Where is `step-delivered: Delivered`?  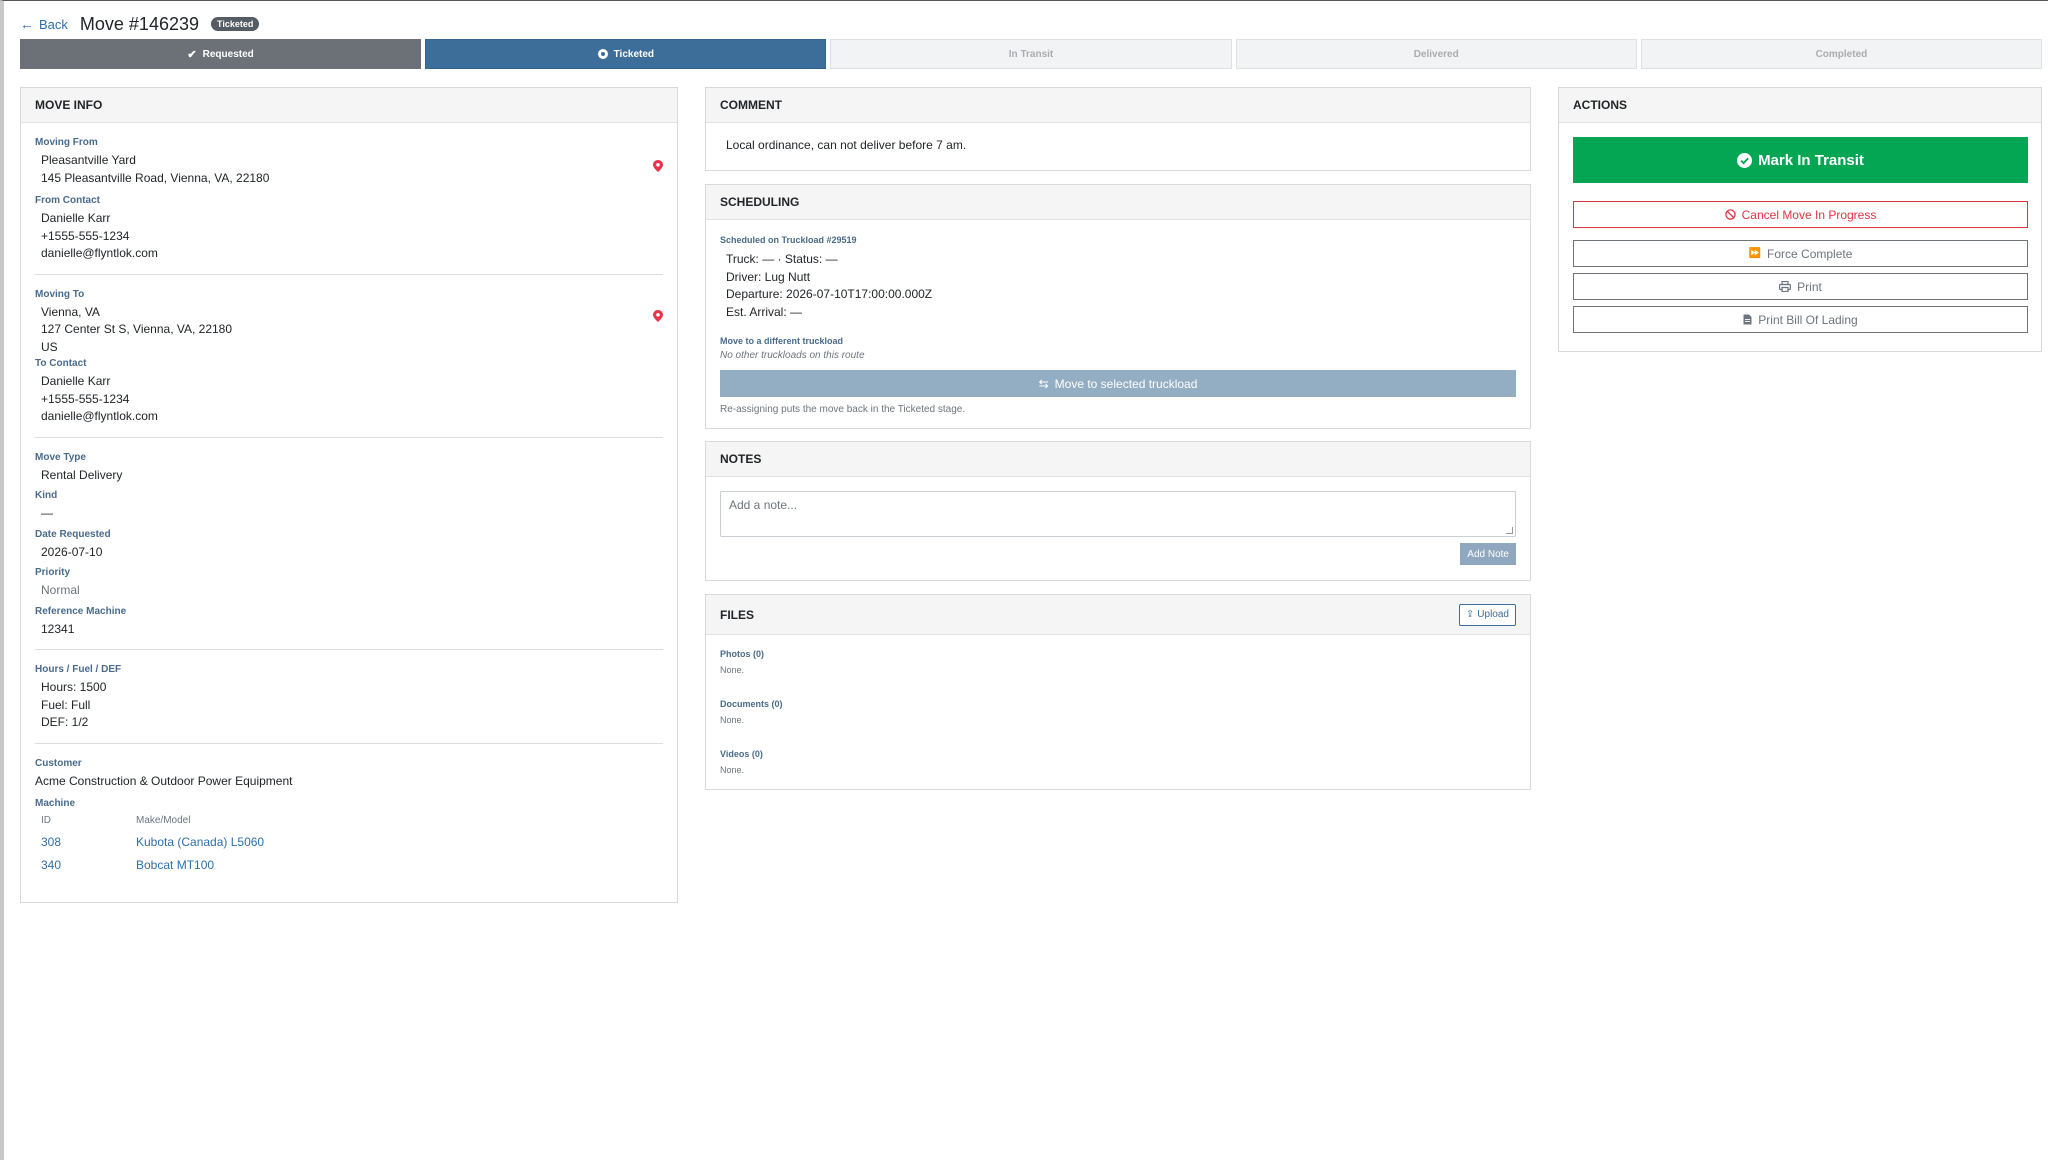
step-delivered: Delivered is located at coordinates (1436, 54).